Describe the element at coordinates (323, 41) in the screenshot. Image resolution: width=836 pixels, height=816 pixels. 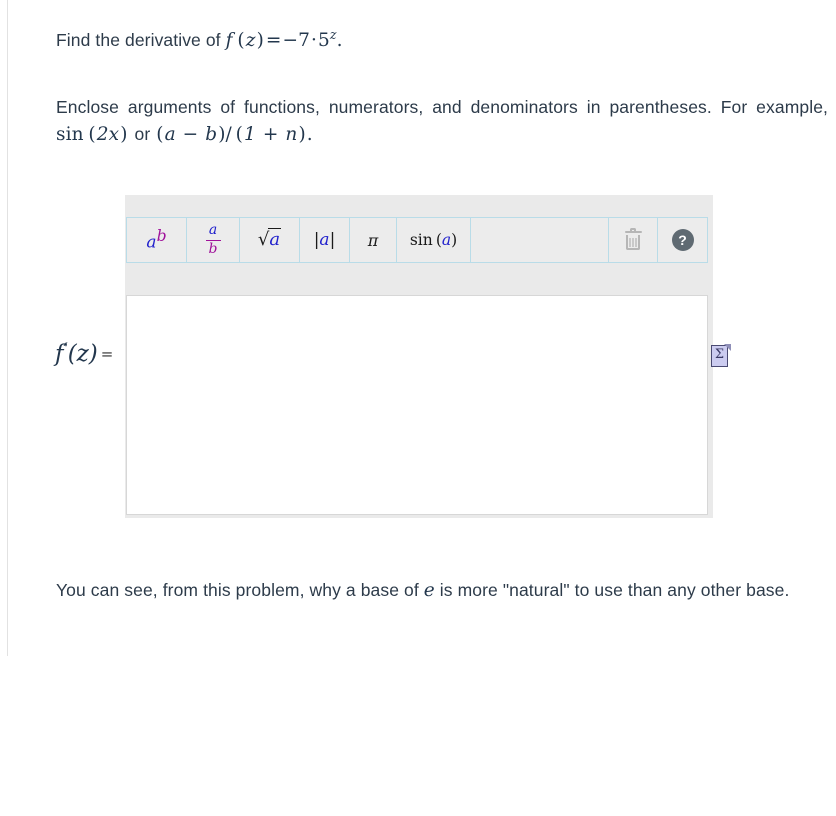
I see `prompt-base: 5` at that location.